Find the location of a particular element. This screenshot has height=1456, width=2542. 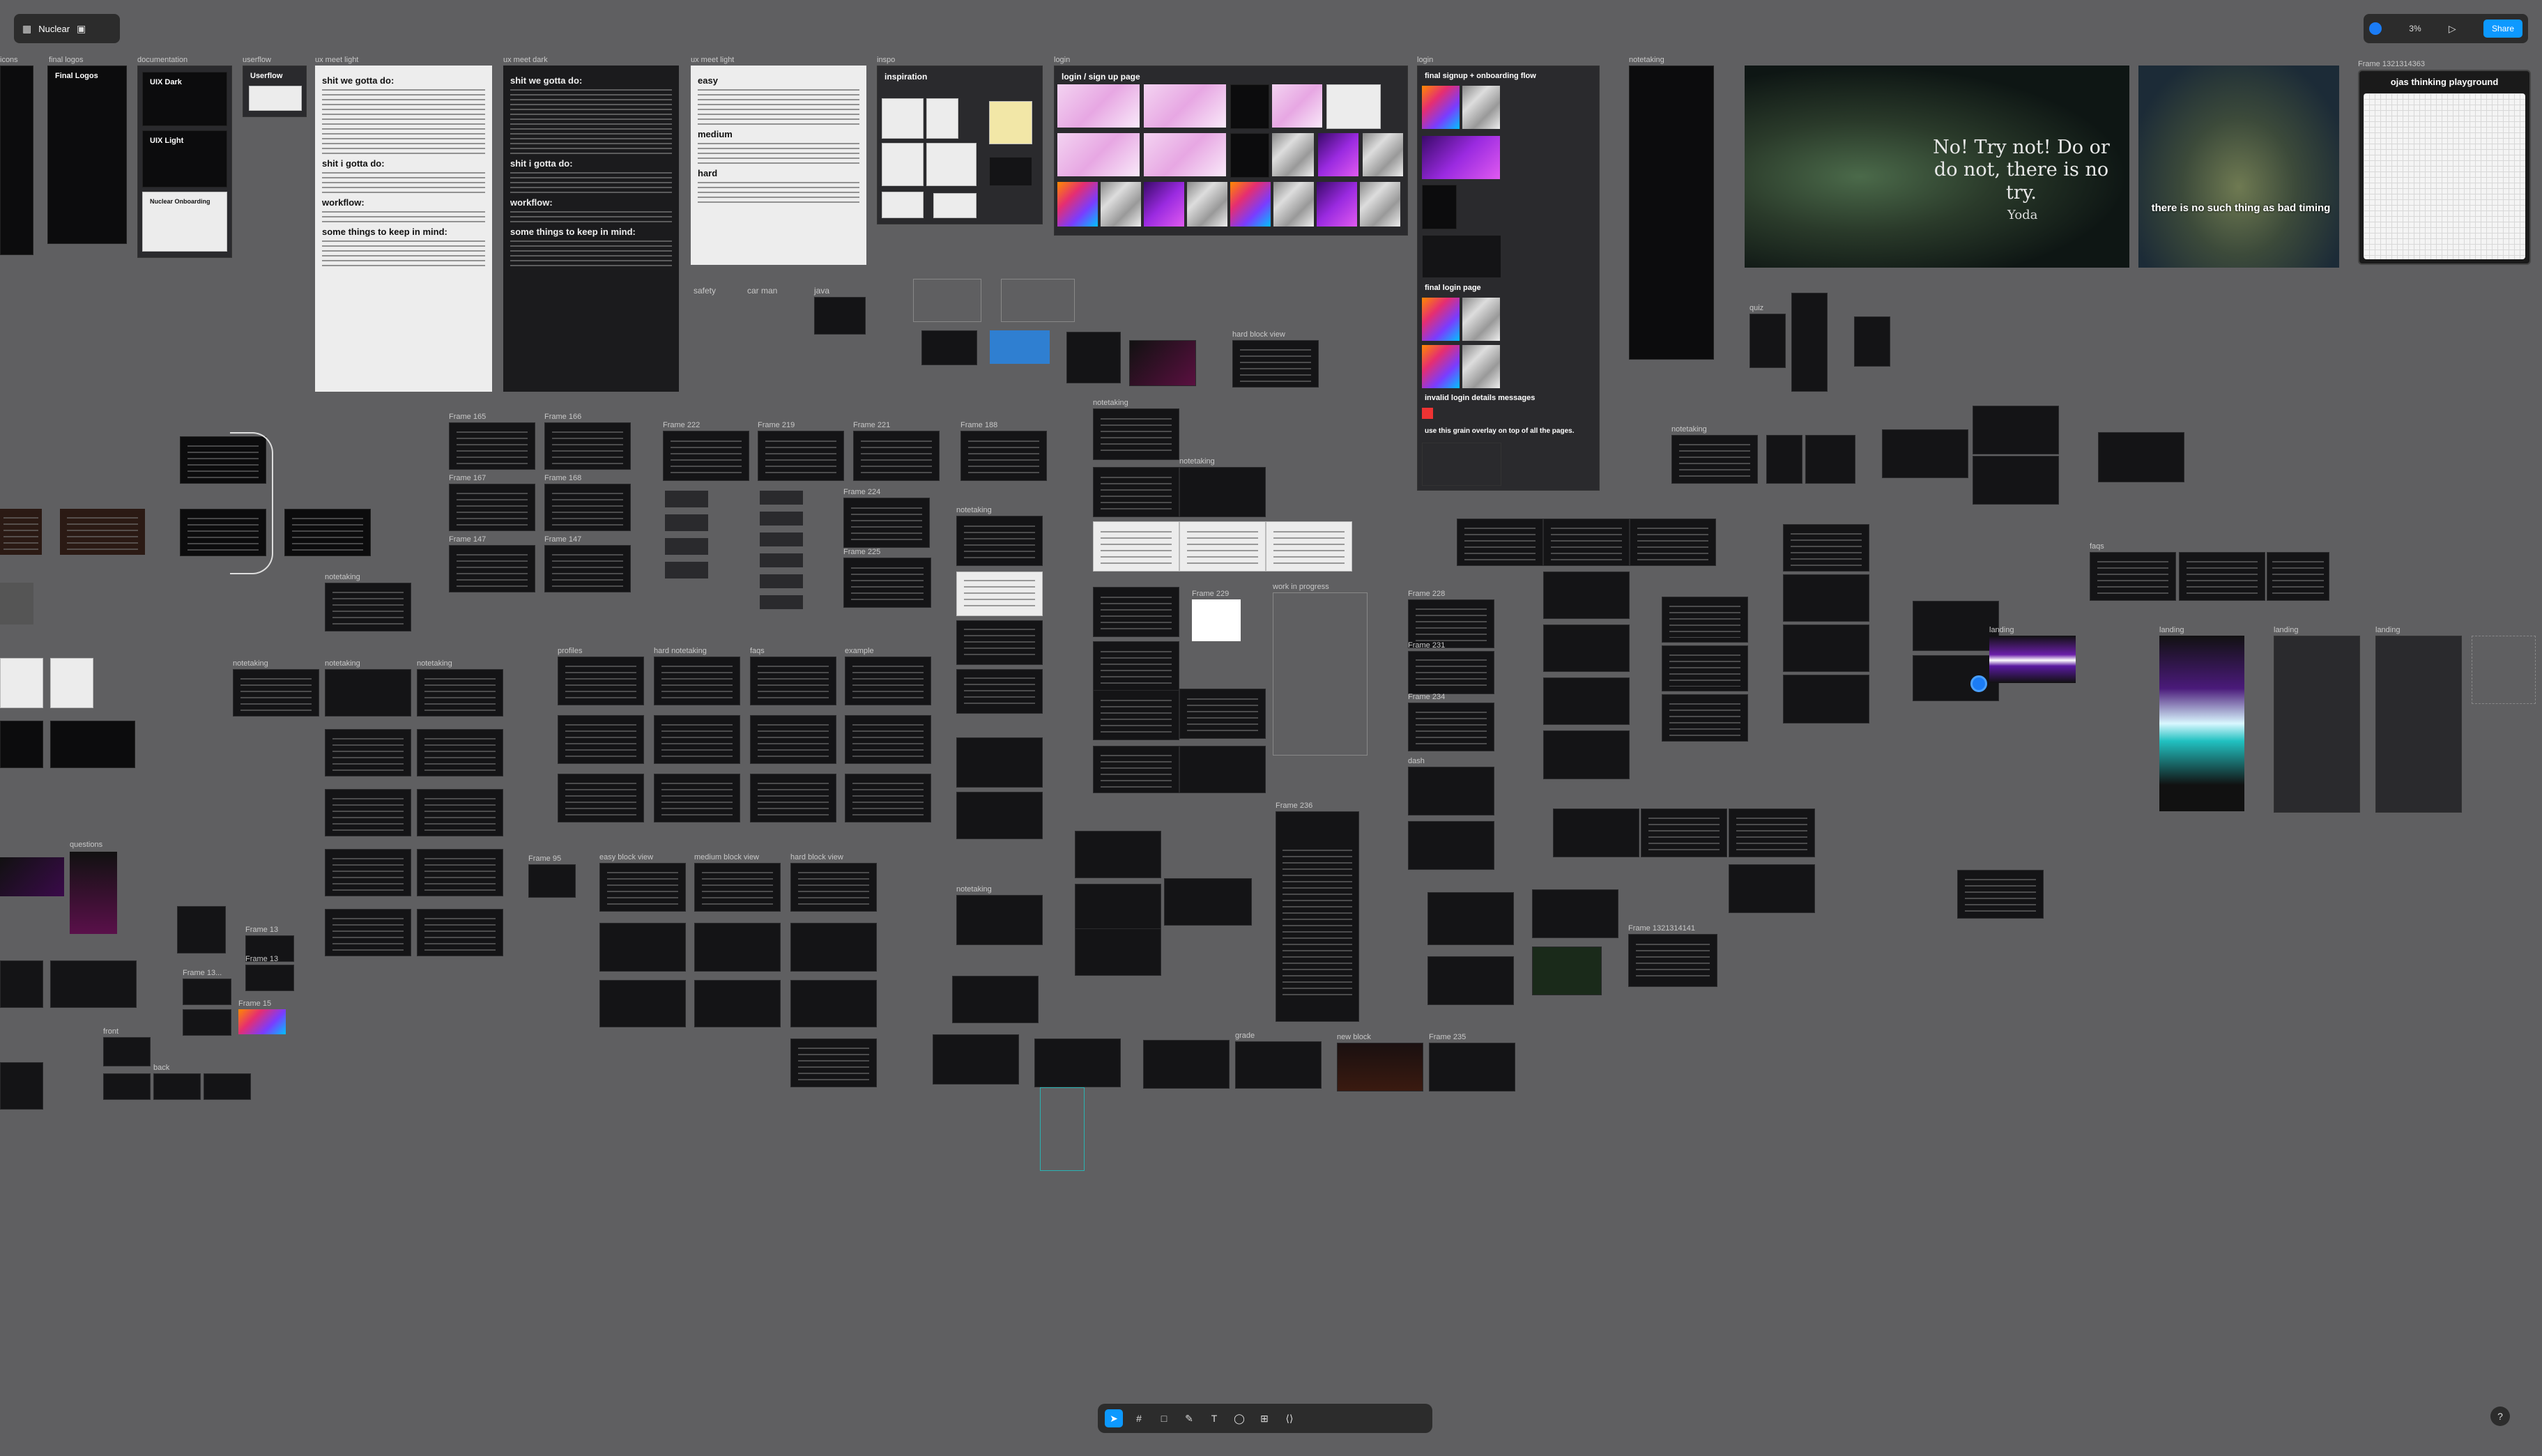

login-signup-frame: login / sign up page is located at coordinates (1231, 151).